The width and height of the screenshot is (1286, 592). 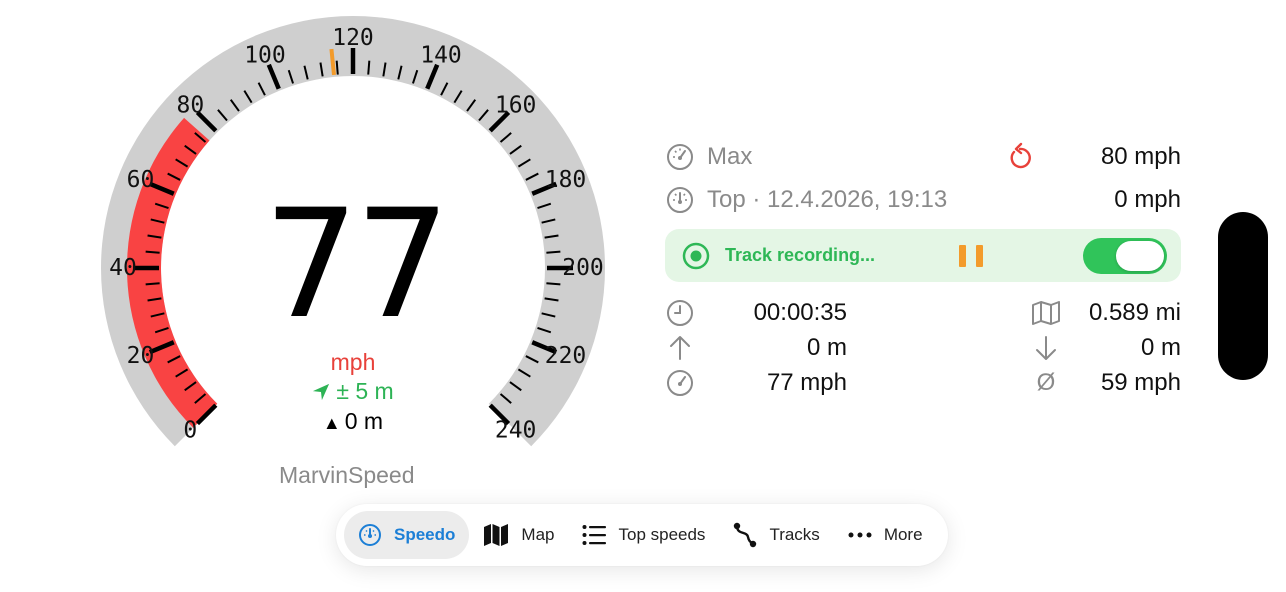 What do you see at coordinates (1046, 382) in the screenshot?
I see `average-icon: Ø` at bounding box center [1046, 382].